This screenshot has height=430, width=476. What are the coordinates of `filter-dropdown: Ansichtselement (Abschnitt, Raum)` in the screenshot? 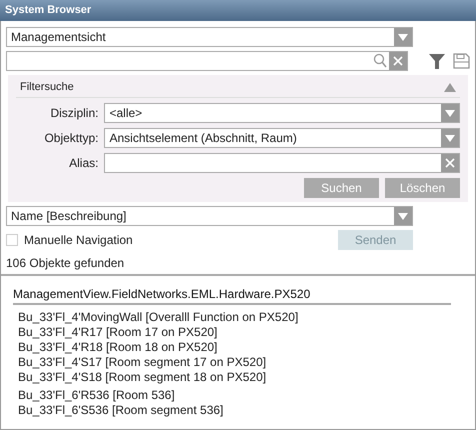 It's located at (282, 138).